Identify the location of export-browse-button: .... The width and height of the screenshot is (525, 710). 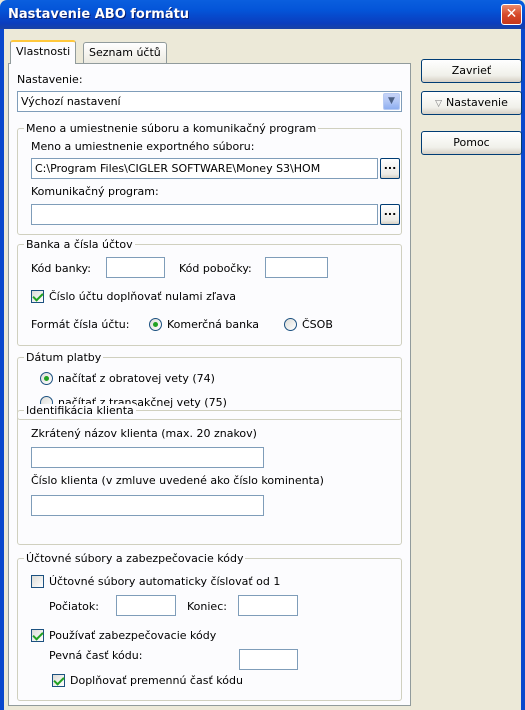
(390, 168).